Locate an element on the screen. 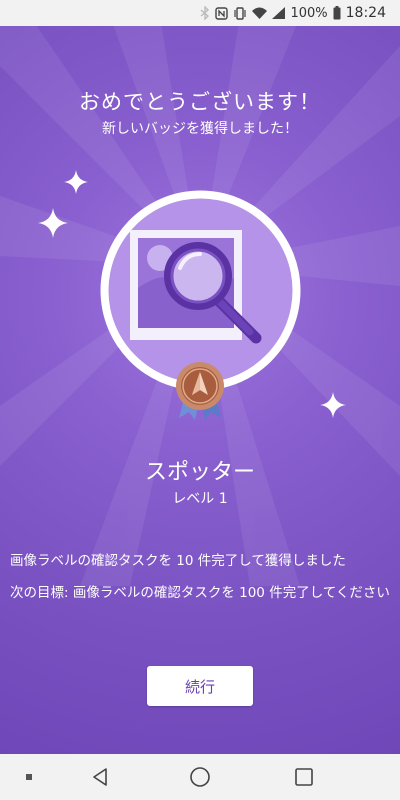  signal-icon is located at coordinates (279, 13).